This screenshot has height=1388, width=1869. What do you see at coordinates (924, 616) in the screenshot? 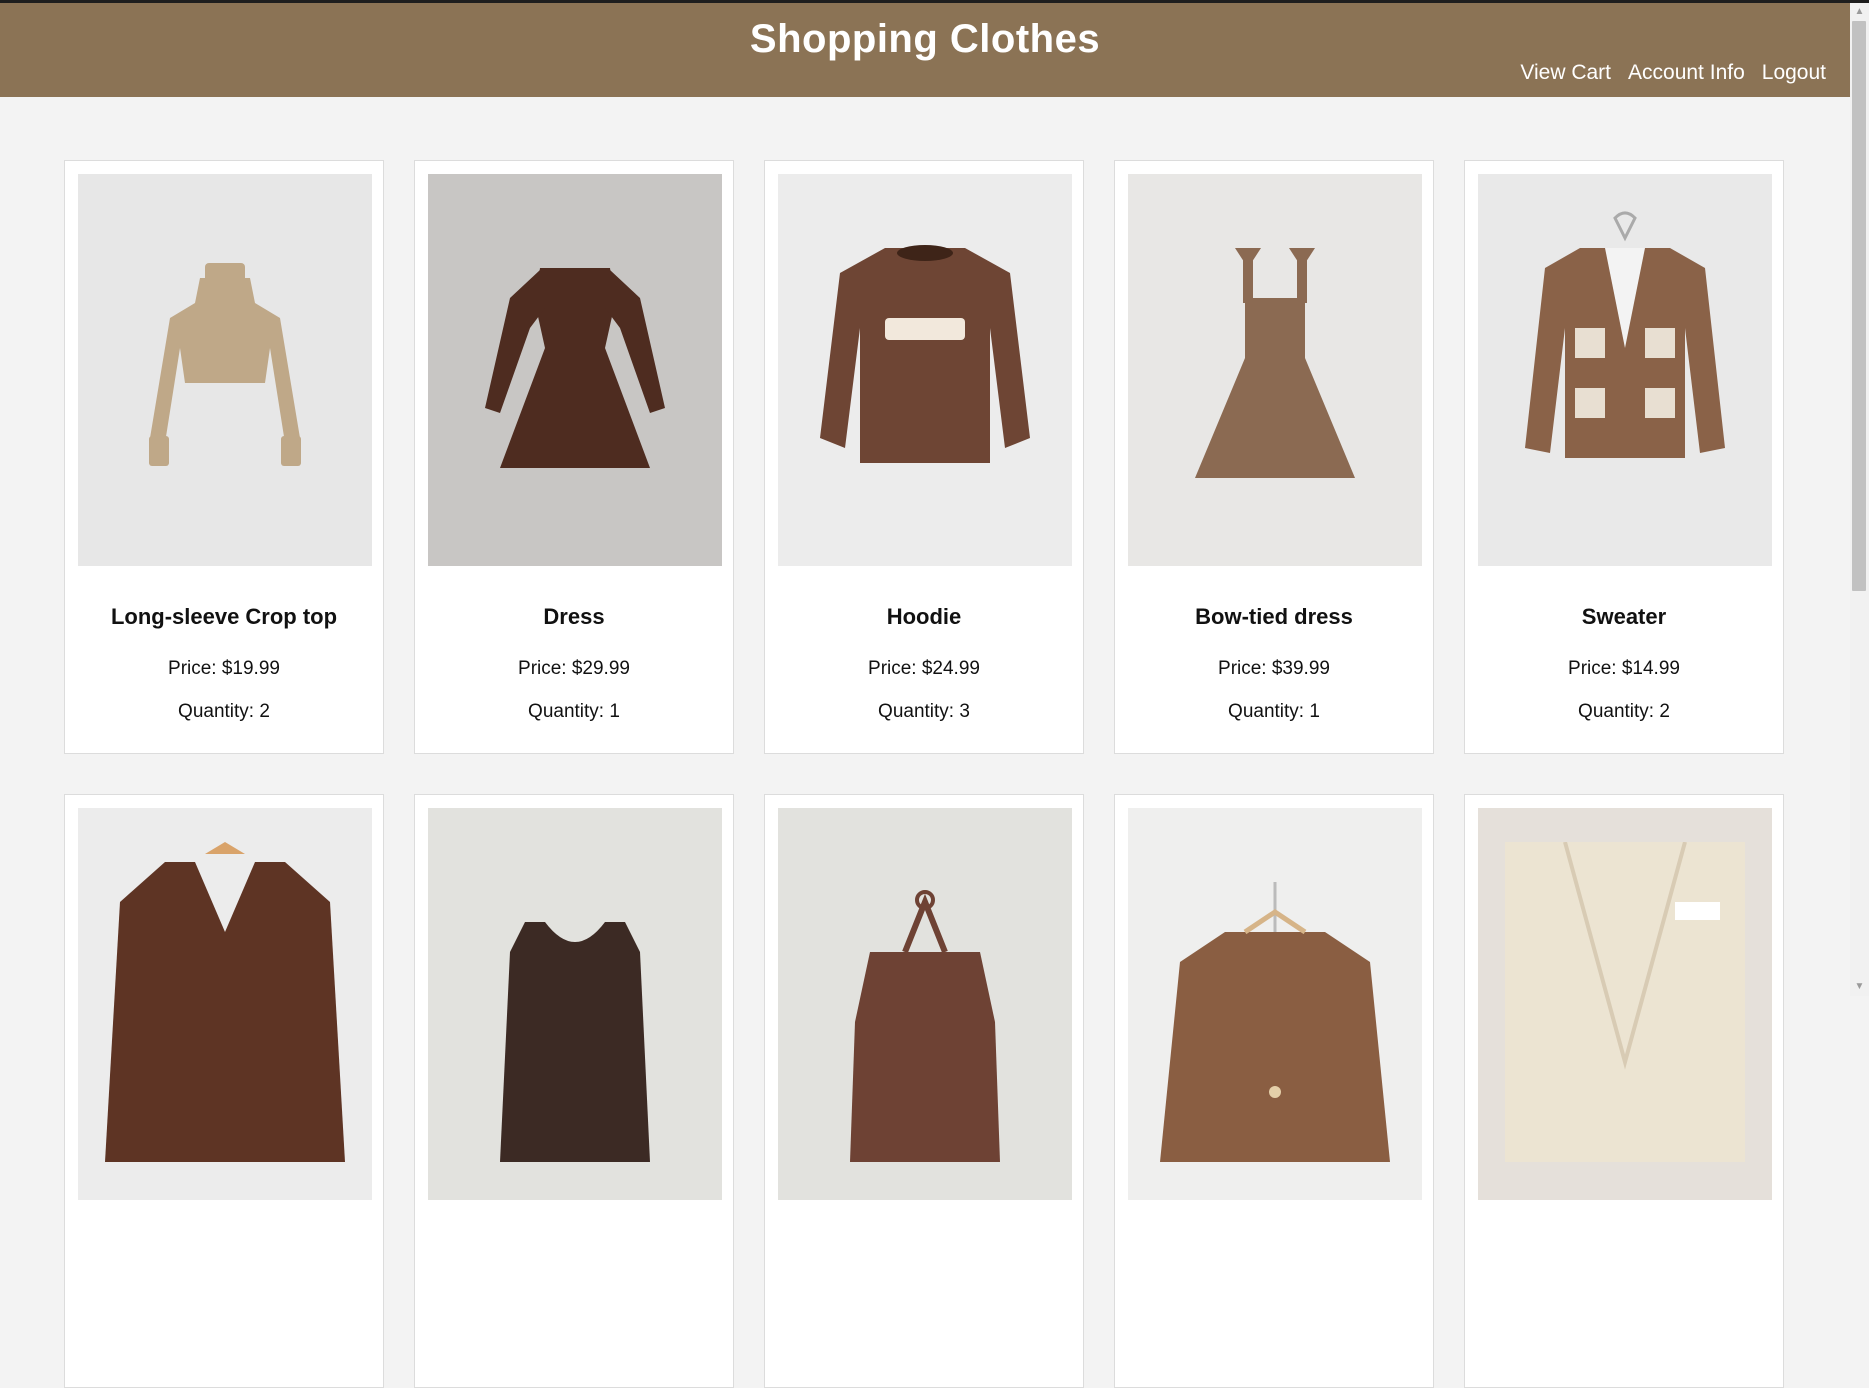
I see `product-name: Hoodie` at bounding box center [924, 616].